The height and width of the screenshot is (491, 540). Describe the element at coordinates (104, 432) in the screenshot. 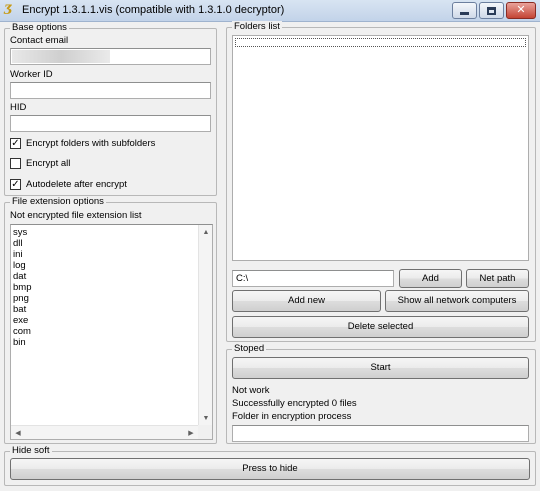

I see `horizontal-scrollbar: ◀ ▶` at that location.